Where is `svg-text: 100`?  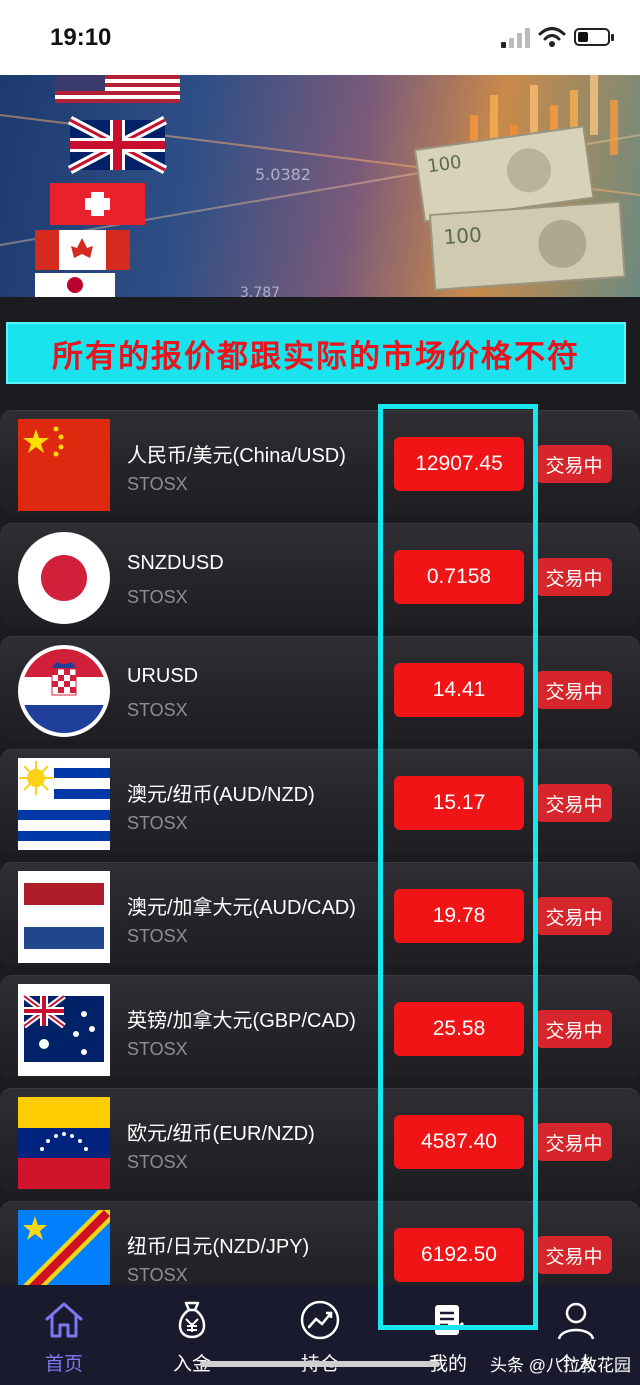 svg-text: 100 is located at coordinates (463, 235).